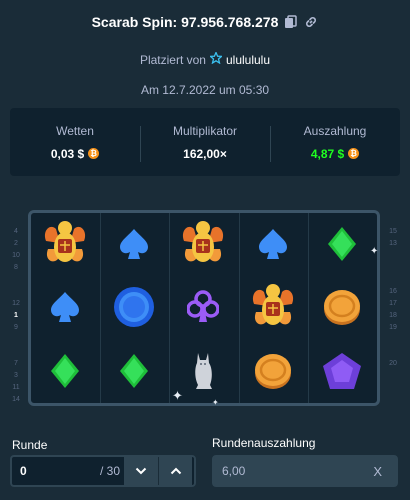  I want to click on stat-multiplier: Multiplikator 162,00×, so click(205, 142).